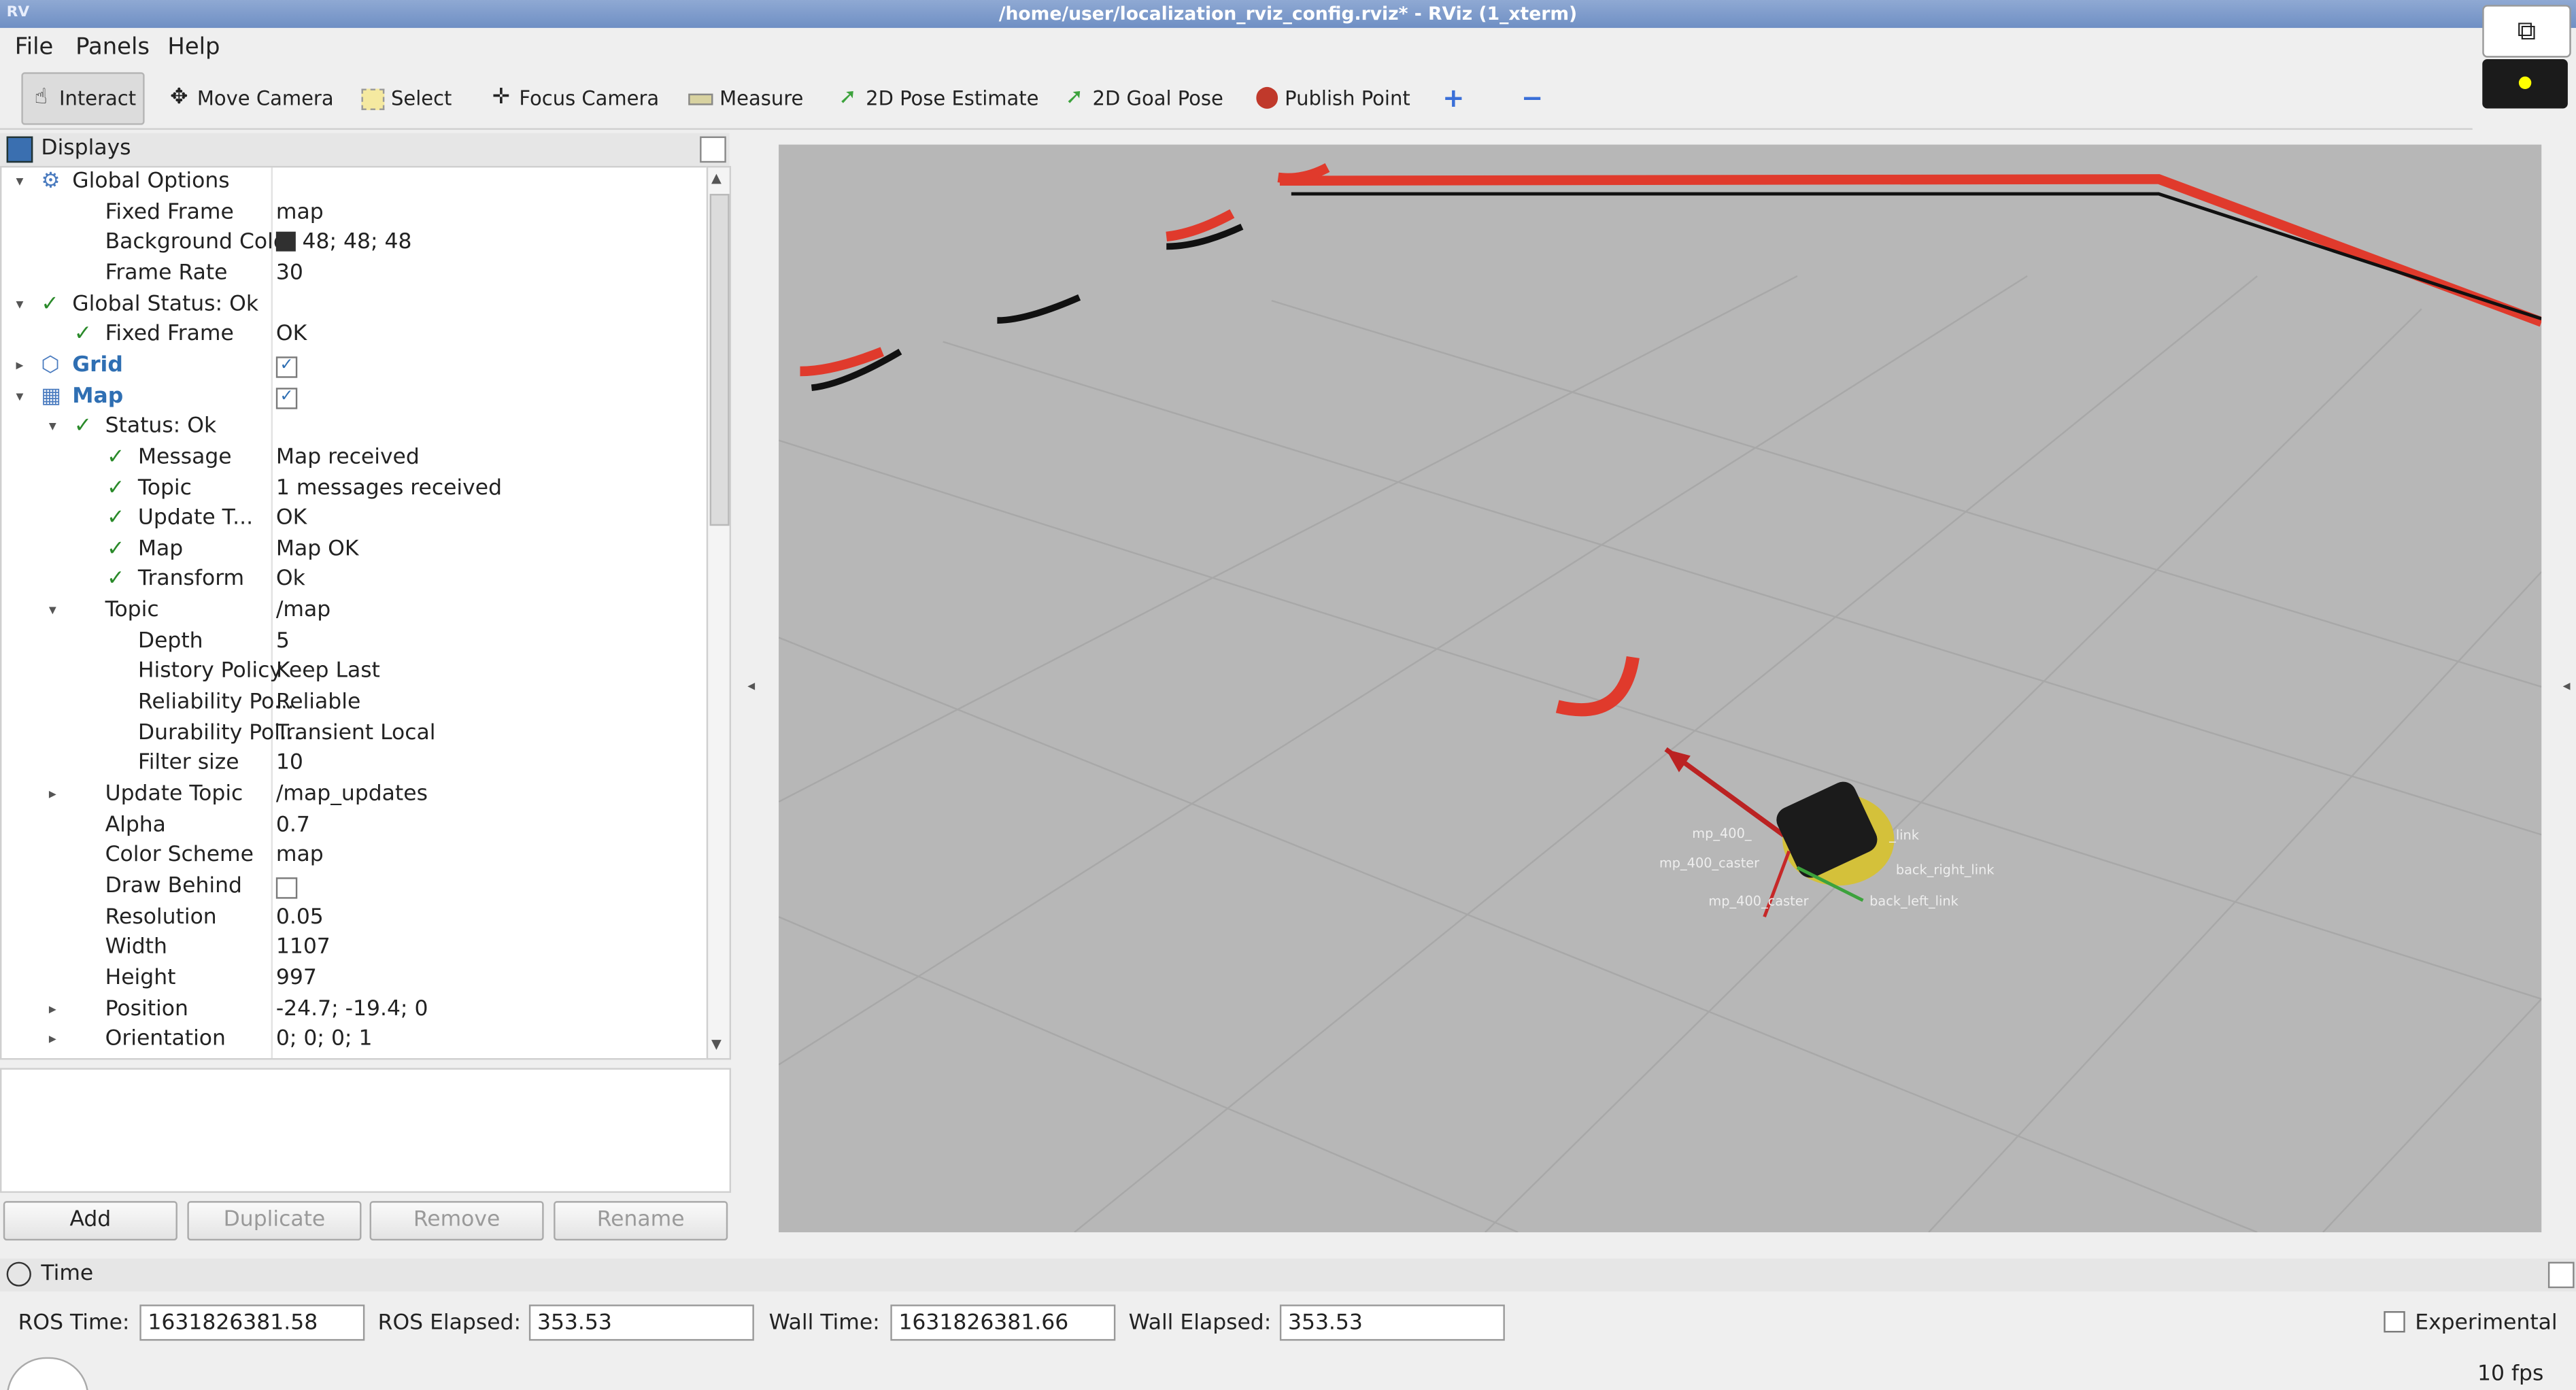 This screenshot has height=1390, width=2576. Describe the element at coordinates (317, 550) in the screenshot. I see `tree-row-value: Map OK` at that location.